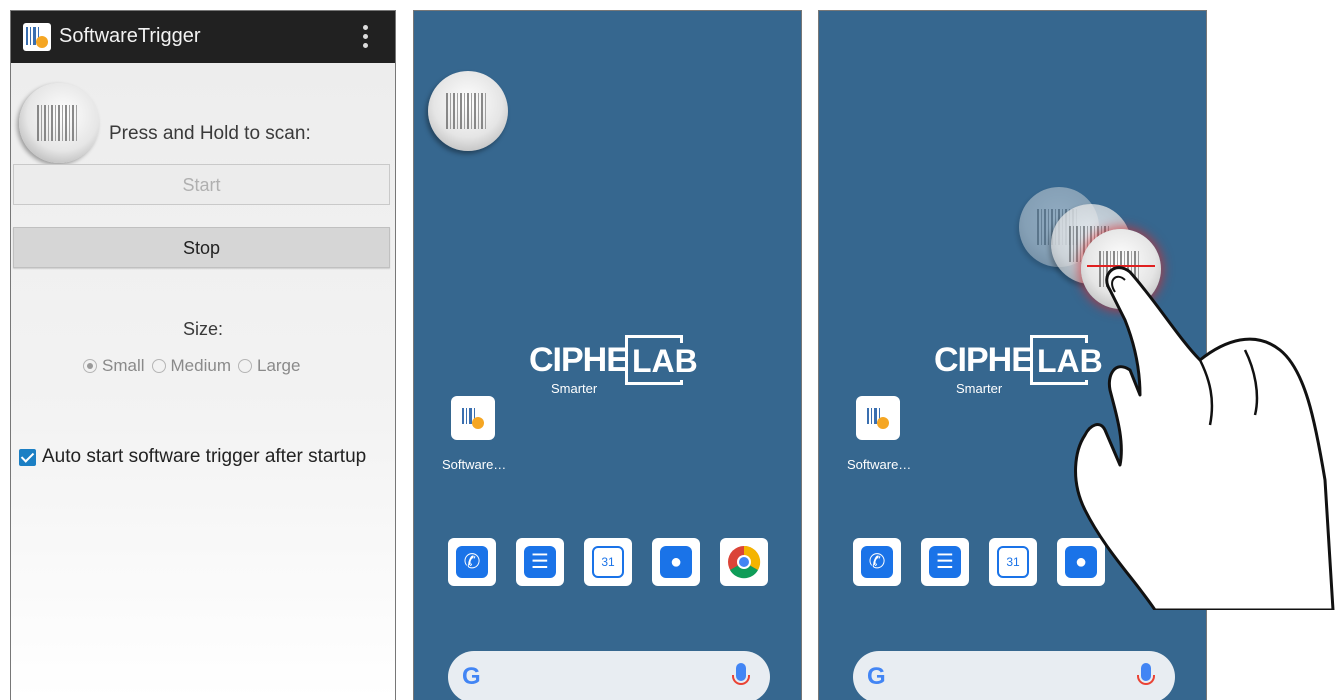  I want to click on scan-trigger-bubble, so click(59, 123).